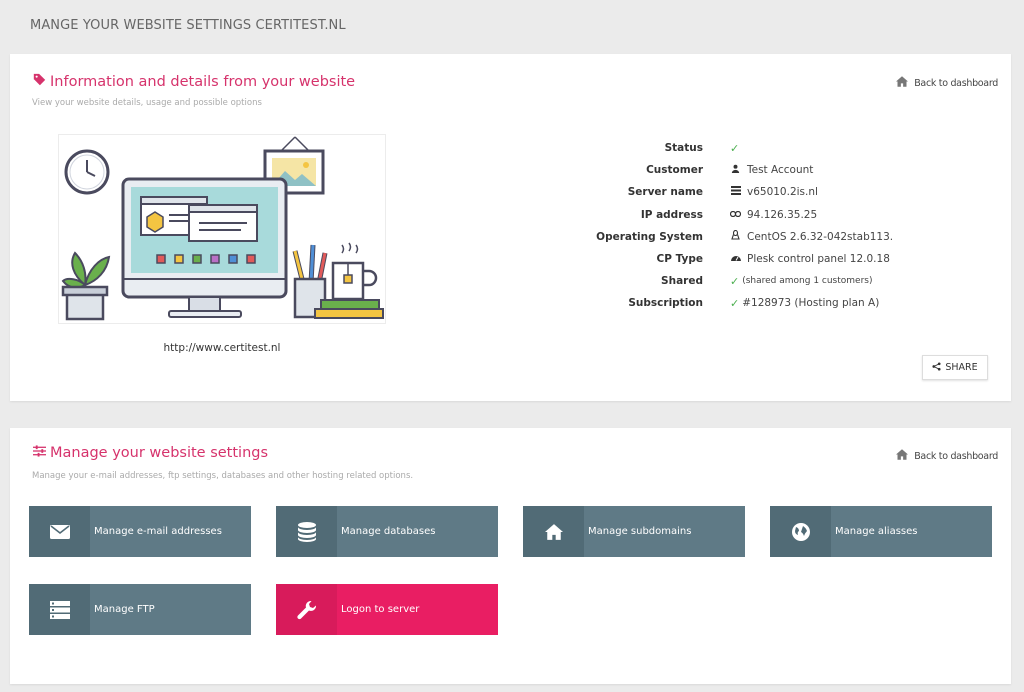  I want to click on detail-value-text: v65010.2is.nl, so click(782, 192).